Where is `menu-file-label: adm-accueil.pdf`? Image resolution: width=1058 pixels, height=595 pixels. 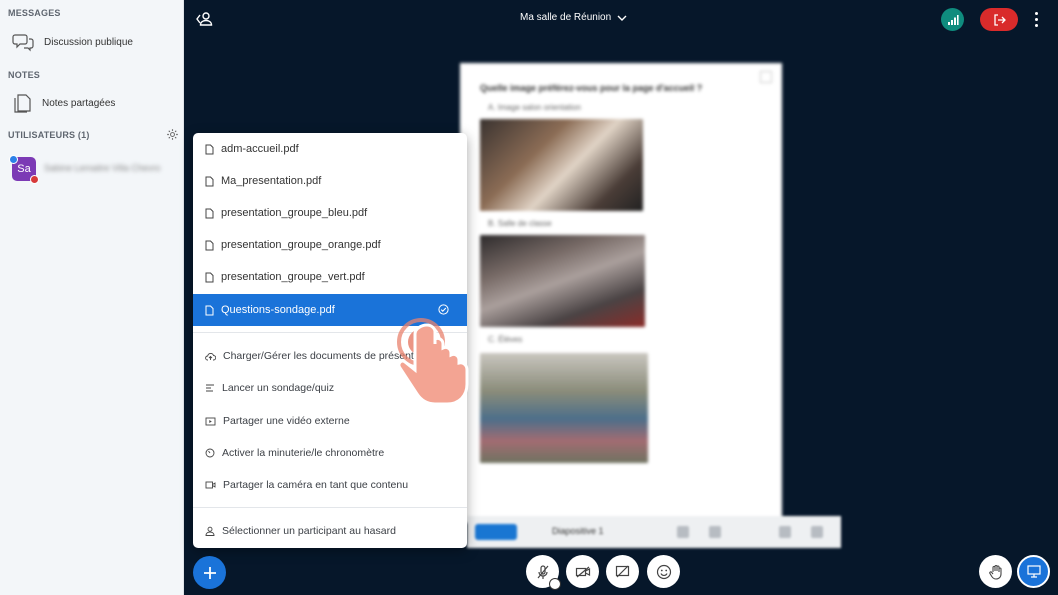 menu-file-label: adm-accueil.pdf is located at coordinates (260, 149).